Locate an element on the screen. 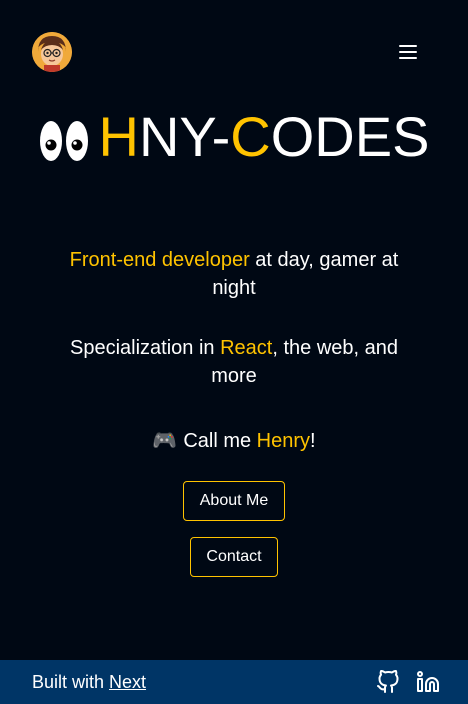 The width and height of the screenshot is (468, 704). tagline-role-highlight: Front-end developer is located at coordinates (159, 260).